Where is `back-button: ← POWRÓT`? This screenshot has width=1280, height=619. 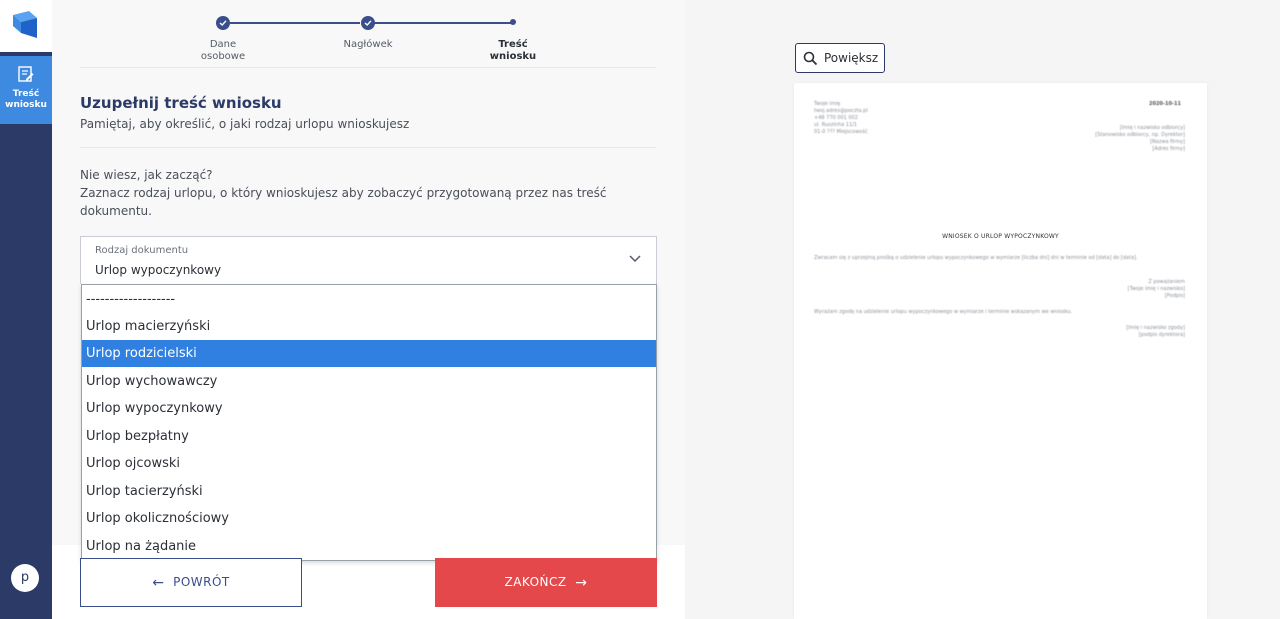 back-button: ← POWRÓT is located at coordinates (191, 582).